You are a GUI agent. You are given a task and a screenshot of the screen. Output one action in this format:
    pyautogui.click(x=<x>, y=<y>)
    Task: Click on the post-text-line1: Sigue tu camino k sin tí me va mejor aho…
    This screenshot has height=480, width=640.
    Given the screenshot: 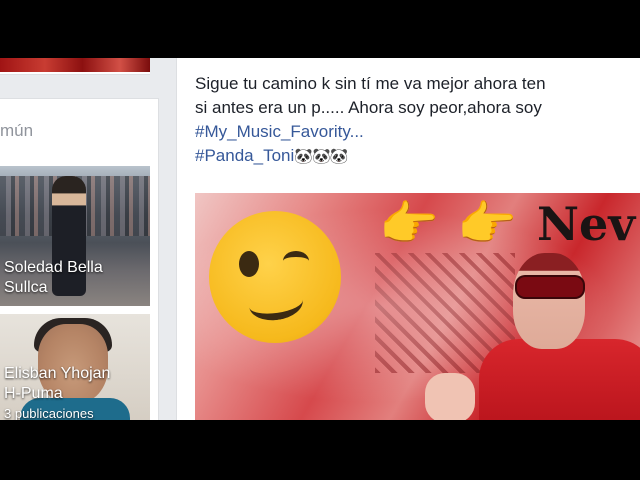 What is the action you would take?
    pyautogui.click(x=370, y=83)
    